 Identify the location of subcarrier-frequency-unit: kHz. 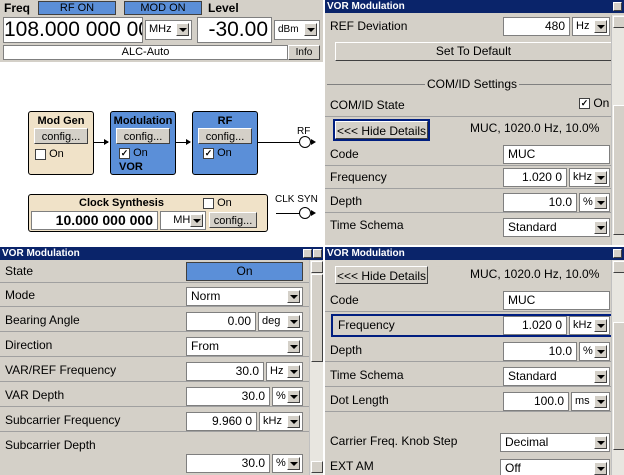
(281, 421).